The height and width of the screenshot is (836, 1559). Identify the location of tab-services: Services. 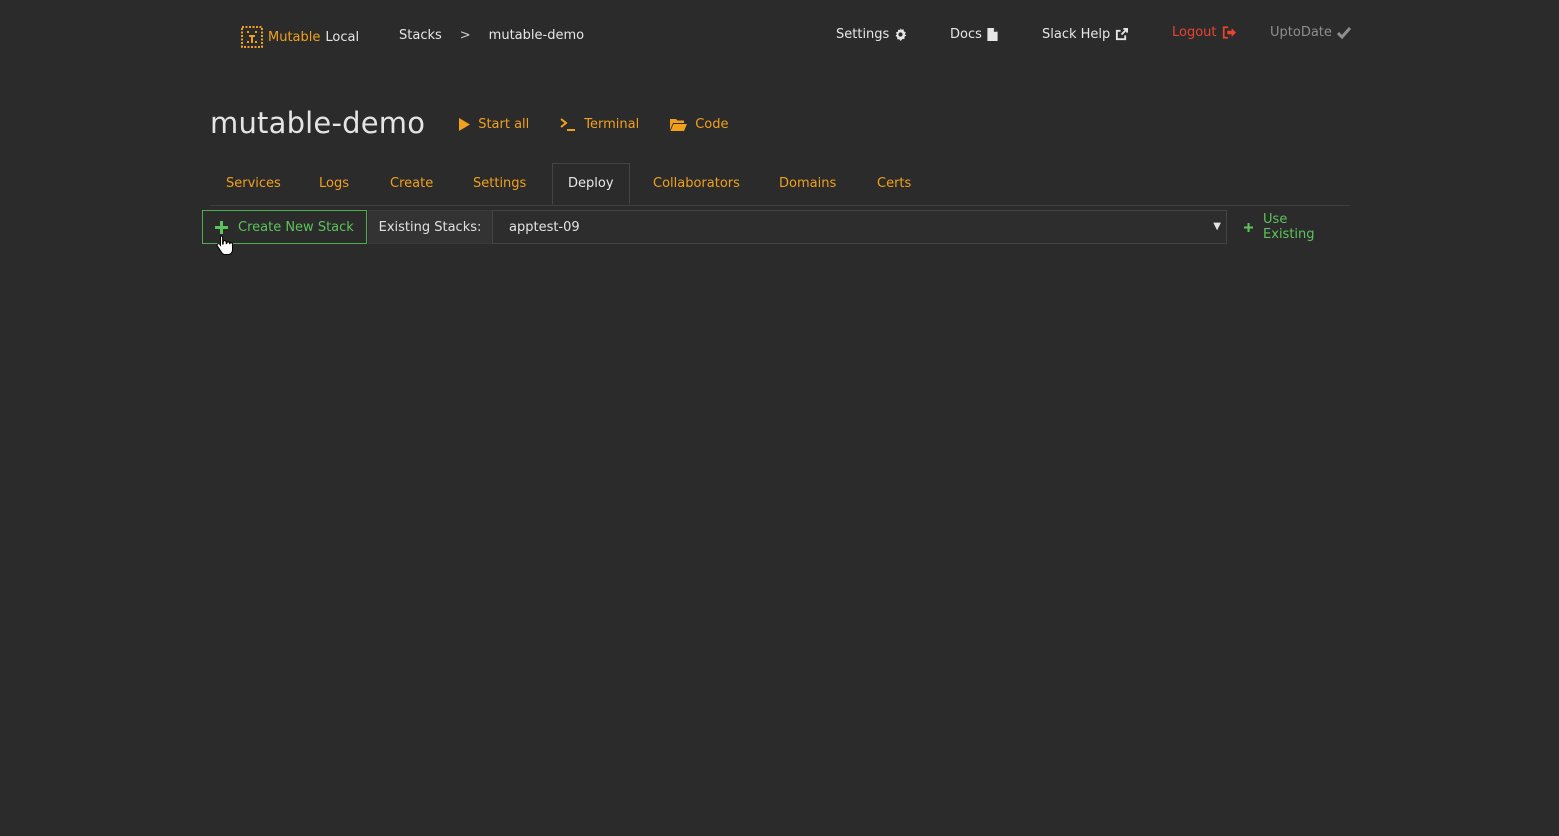
(253, 184).